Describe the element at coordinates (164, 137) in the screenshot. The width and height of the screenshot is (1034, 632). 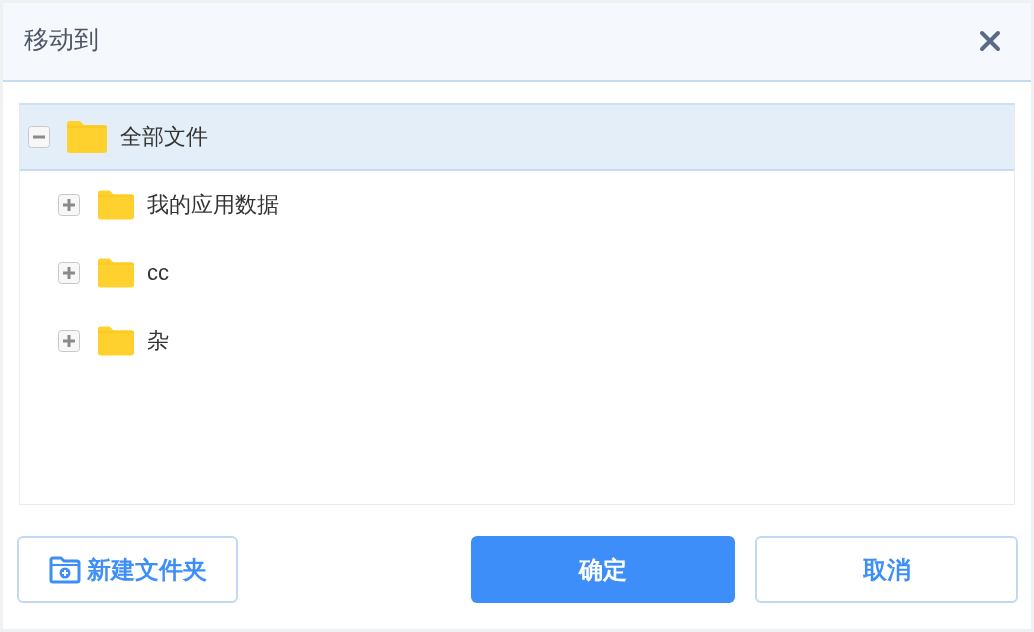
I see `folder-name: 全部文件` at that location.